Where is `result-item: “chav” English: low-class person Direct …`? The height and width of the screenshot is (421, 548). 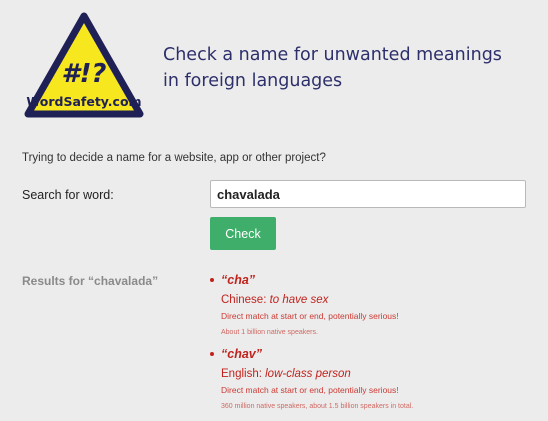 result-item: “chav” English: low-class person Direct … is located at coordinates (375, 379).